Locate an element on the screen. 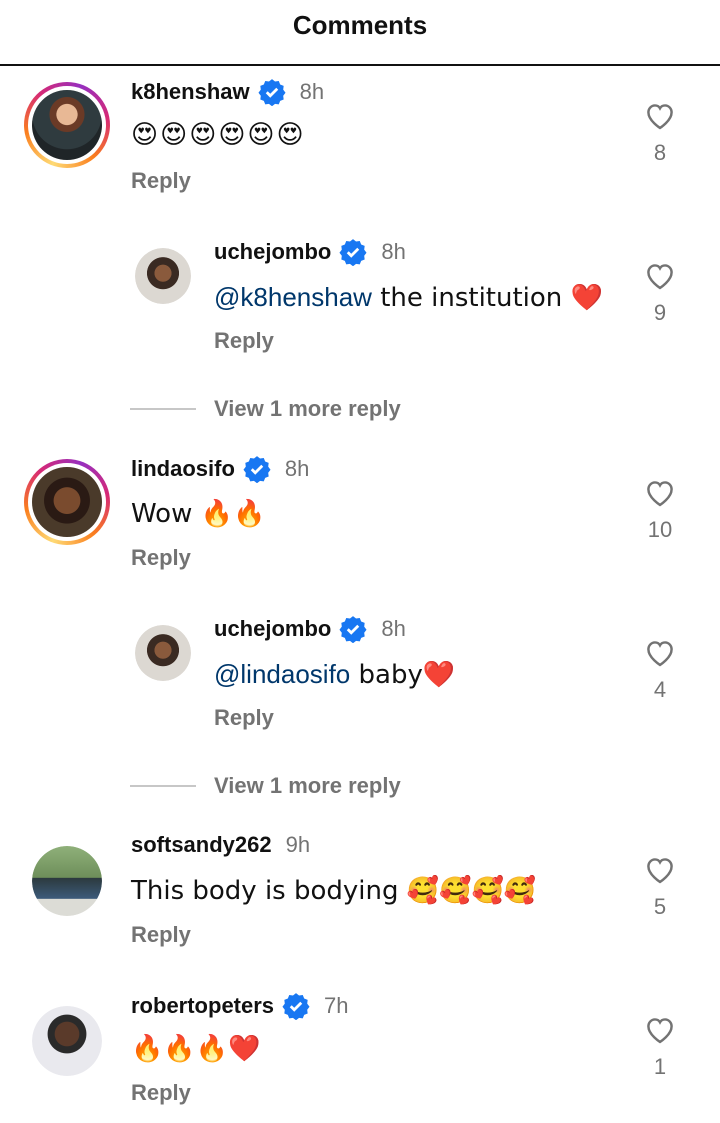 The height and width of the screenshot is (1123, 720). comment-row: lindaosifo 8h Wow 🔥🔥 Reply 10 is located at coordinates (360, 518).